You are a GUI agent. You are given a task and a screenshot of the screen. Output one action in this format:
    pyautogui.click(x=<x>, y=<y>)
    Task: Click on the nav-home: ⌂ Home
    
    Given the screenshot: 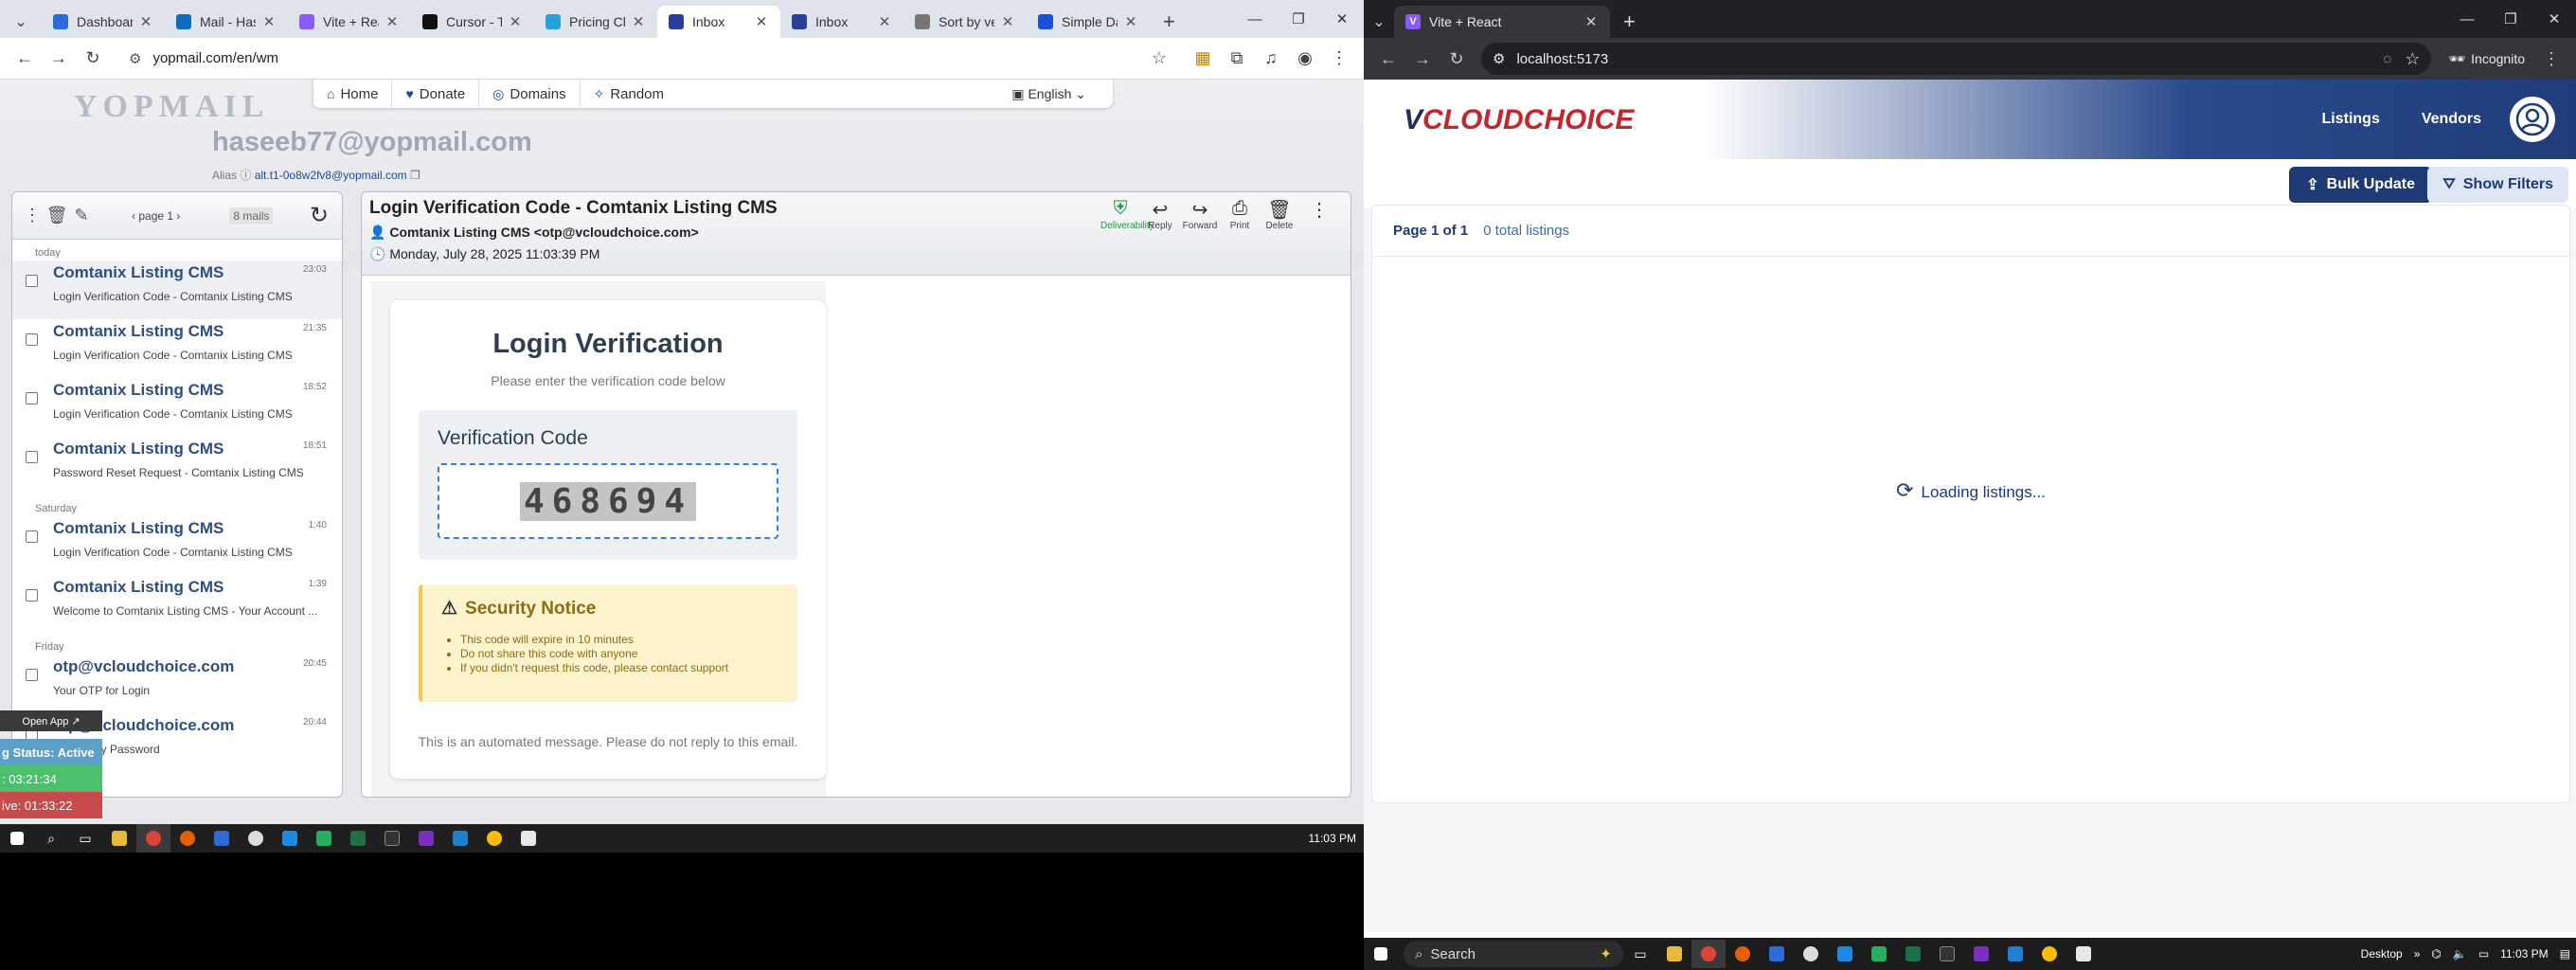 What is the action you would take?
    pyautogui.click(x=352, y=94)
    